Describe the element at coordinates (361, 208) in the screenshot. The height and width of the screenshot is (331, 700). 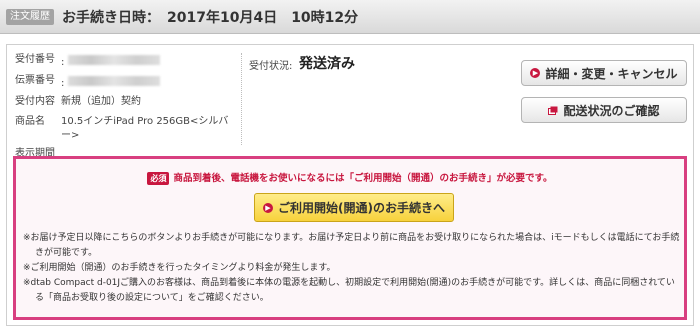
I see `activation-button-label: ご利用開始(開通)のお手続きへ` at that location.